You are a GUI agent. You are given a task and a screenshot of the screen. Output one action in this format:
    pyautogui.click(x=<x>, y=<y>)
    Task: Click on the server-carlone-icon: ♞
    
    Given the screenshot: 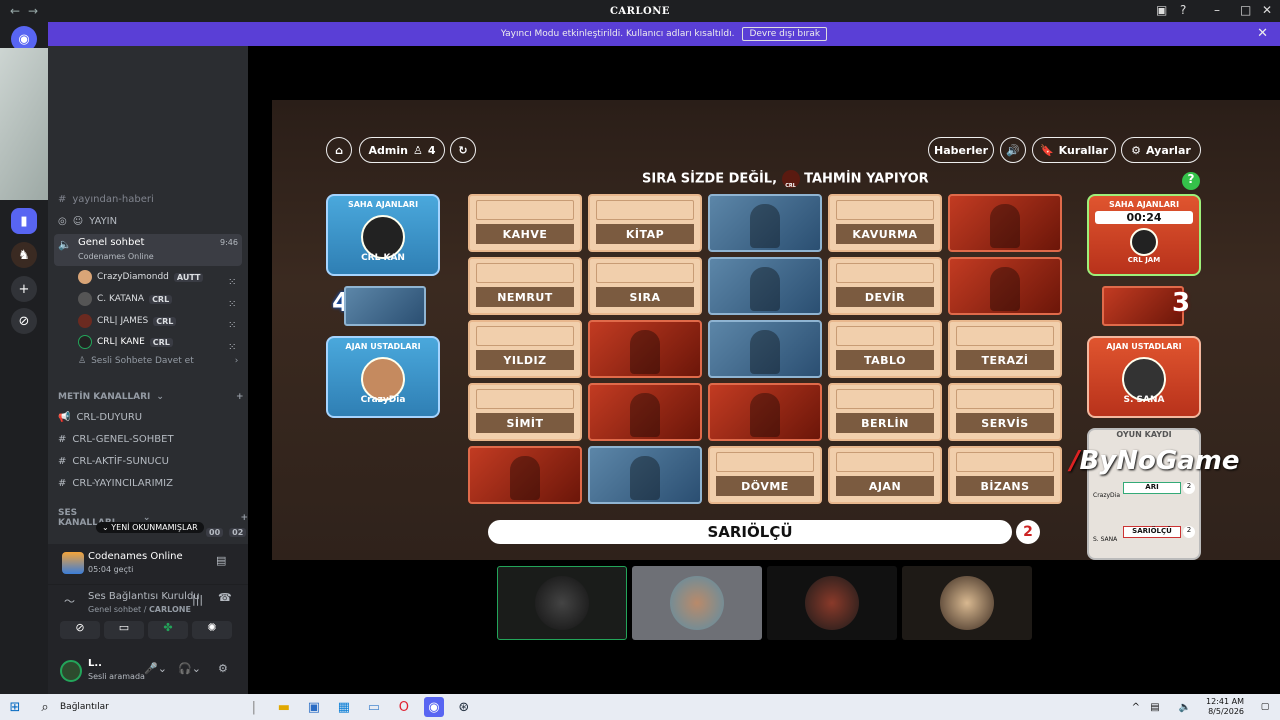 What is the action you would take?
    pyautogui.click(x=24, y=255)
    